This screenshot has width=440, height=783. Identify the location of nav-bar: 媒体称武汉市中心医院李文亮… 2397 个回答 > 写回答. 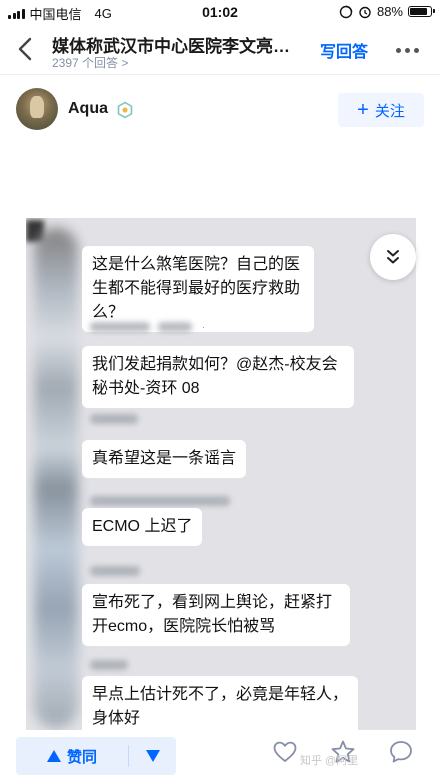
(220, 50).